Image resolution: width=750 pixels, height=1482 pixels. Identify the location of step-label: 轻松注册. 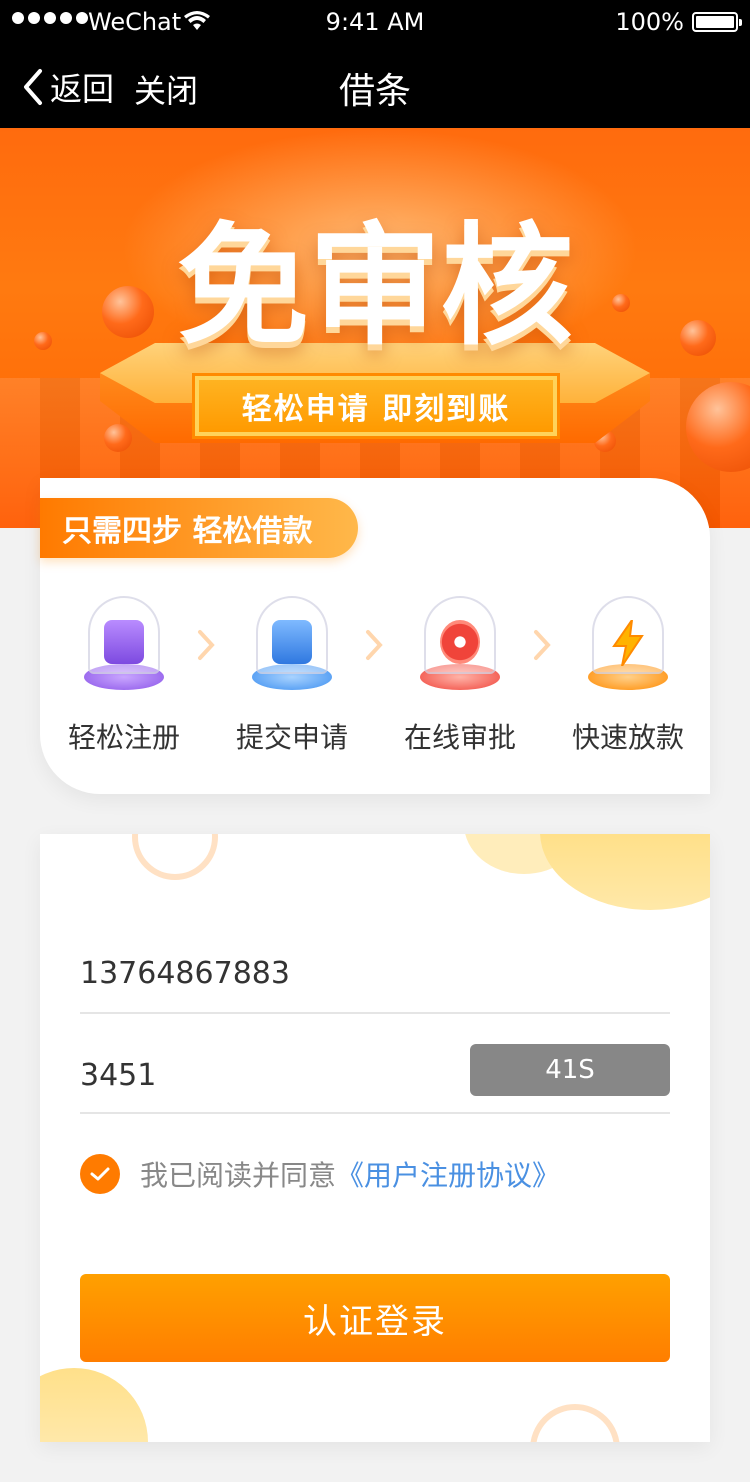
(123, 737).